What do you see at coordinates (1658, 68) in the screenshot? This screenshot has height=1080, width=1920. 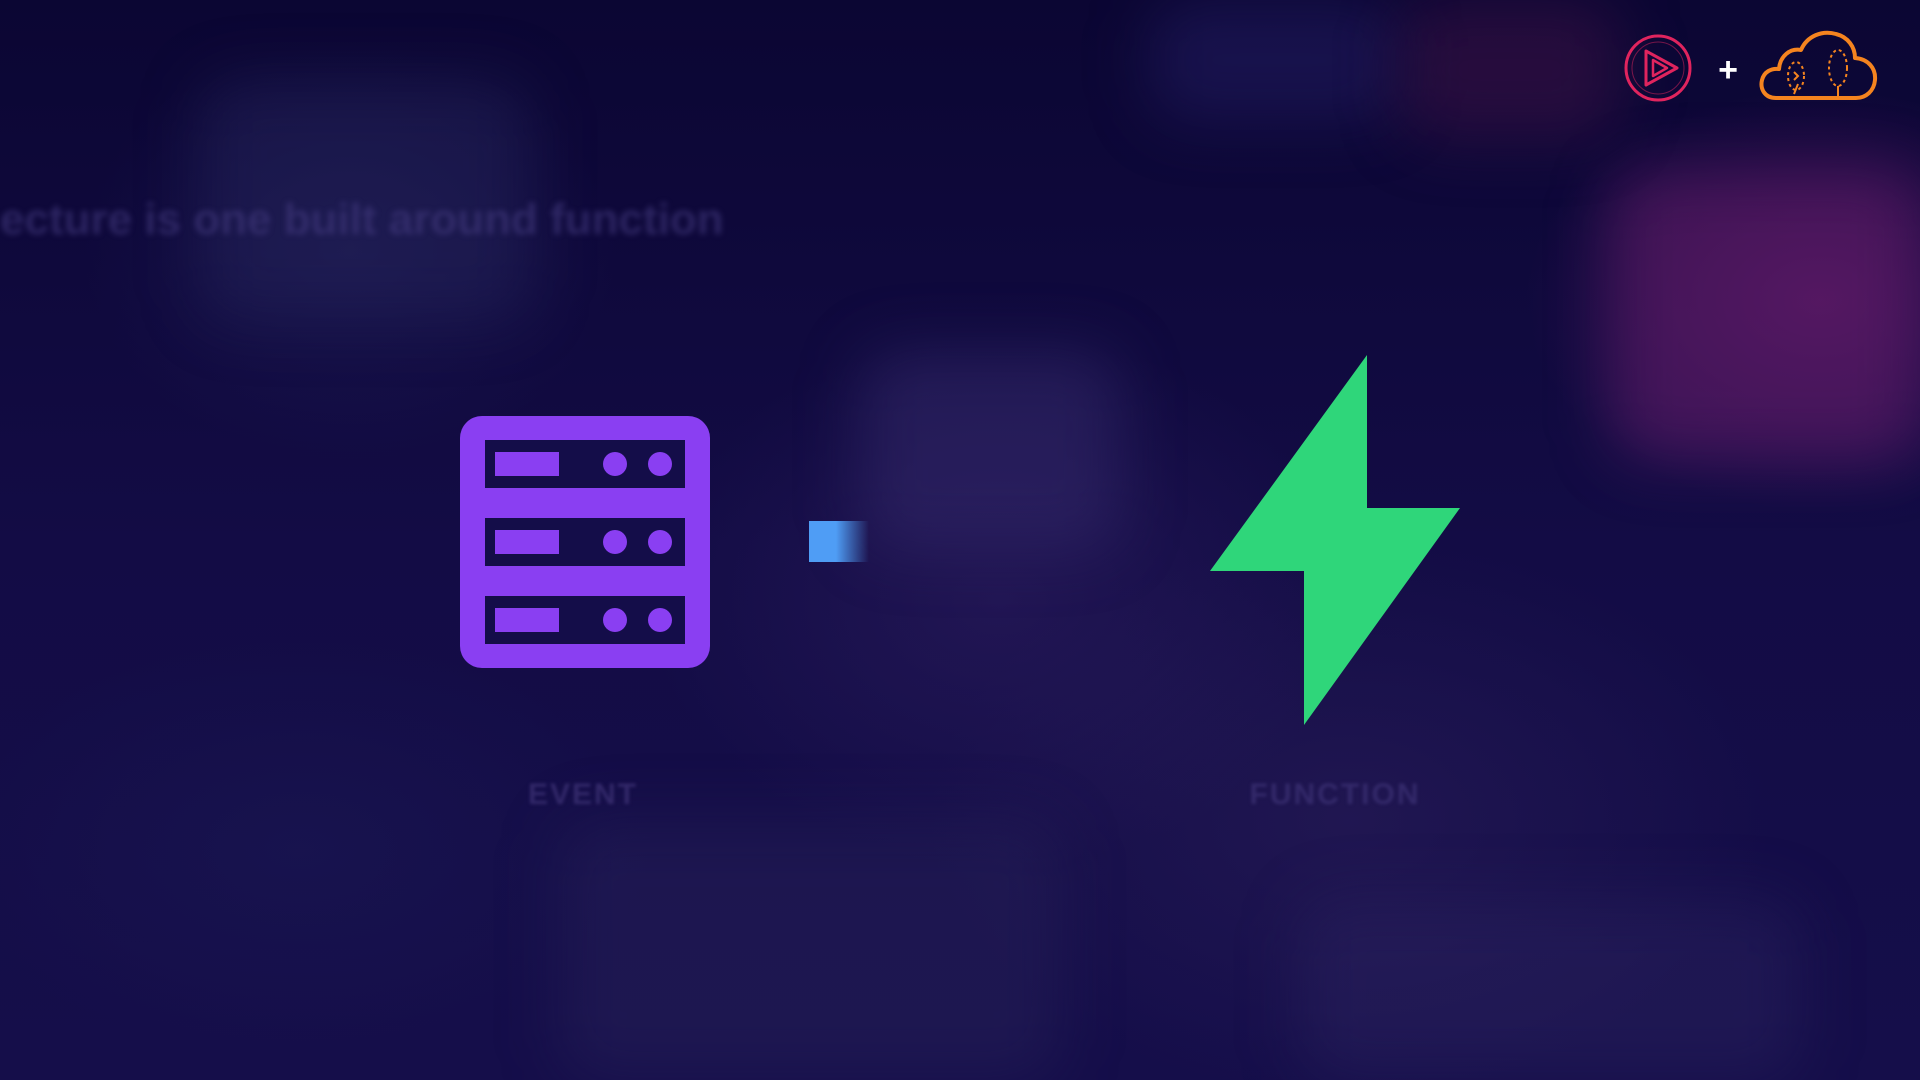 I see `play-logo-icon` at bounding box center [1658, 68].